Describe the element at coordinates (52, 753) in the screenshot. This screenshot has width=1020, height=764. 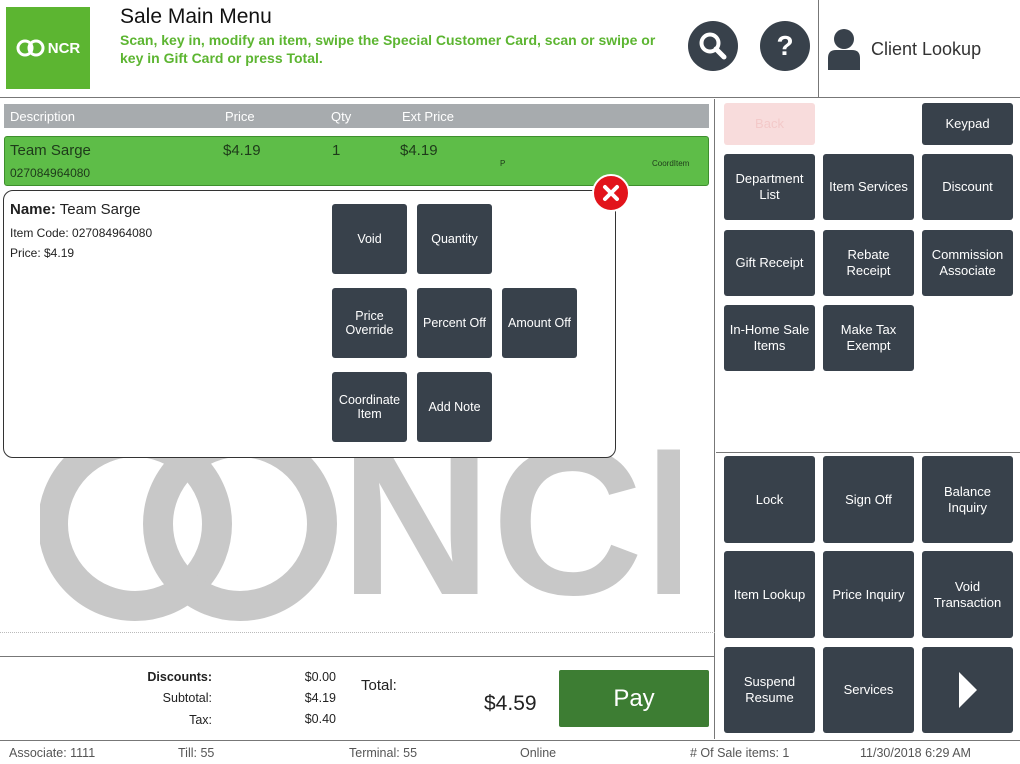
I see `status-associate: Associate: 1111` at that location.